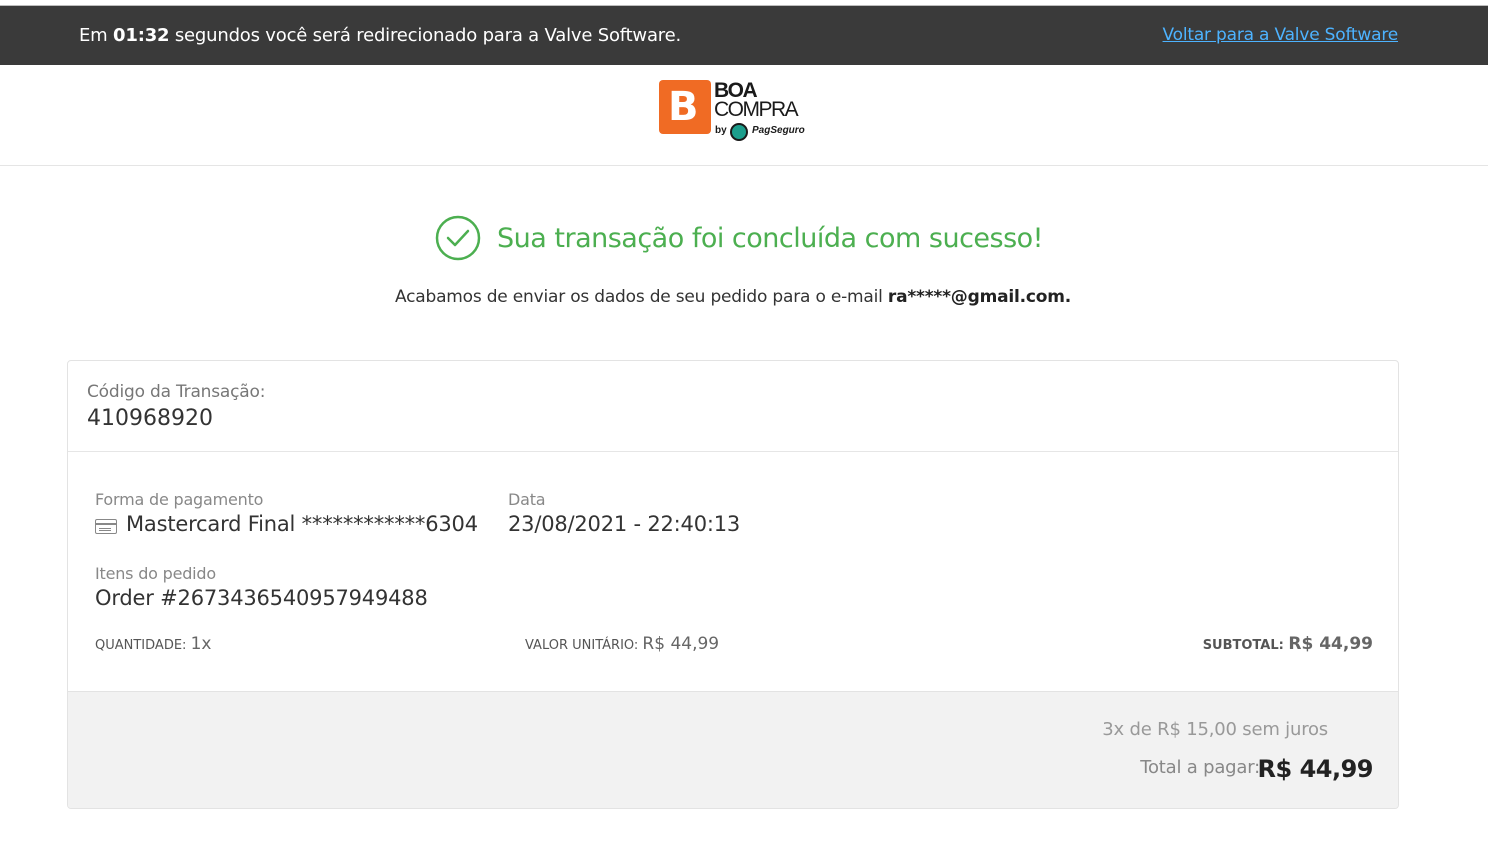 The width and height of the screenshot is (1488, 863). Describe the element at coordinates (106, 526) in the screenshot. I see `credit-card-icon` at that location.